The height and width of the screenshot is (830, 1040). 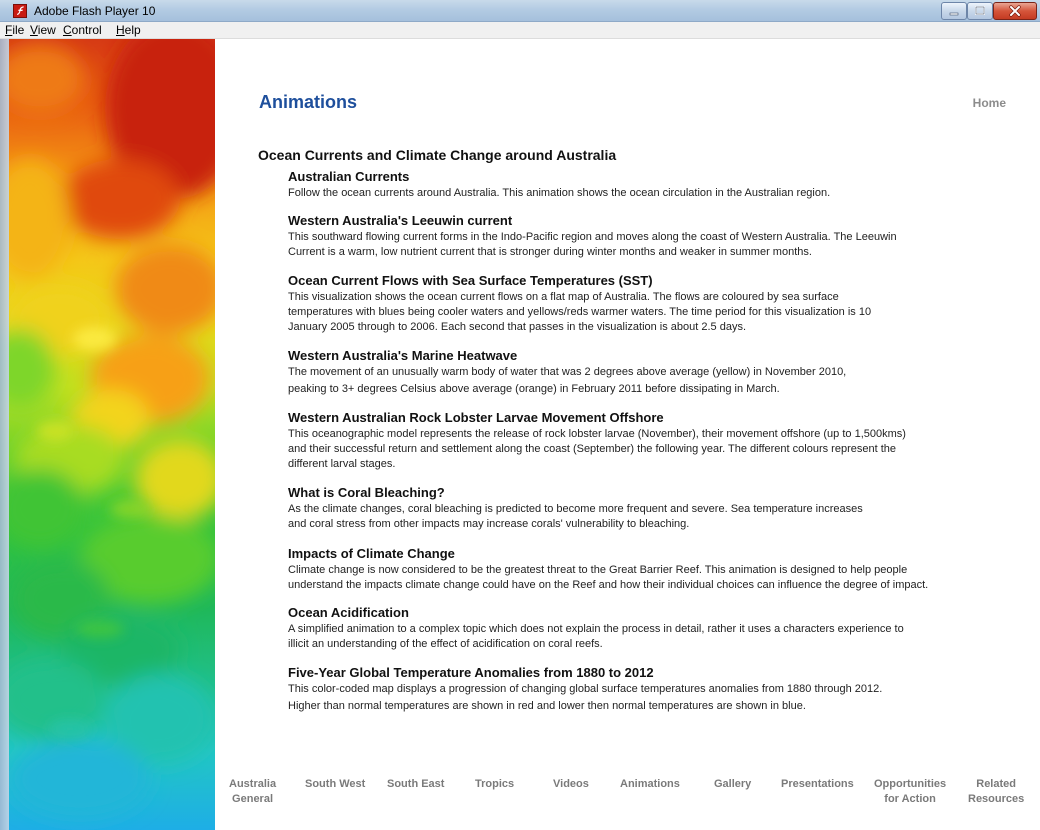 I want to click on animation-title: Impacts of Climate Change, so click(x=648, y=554).